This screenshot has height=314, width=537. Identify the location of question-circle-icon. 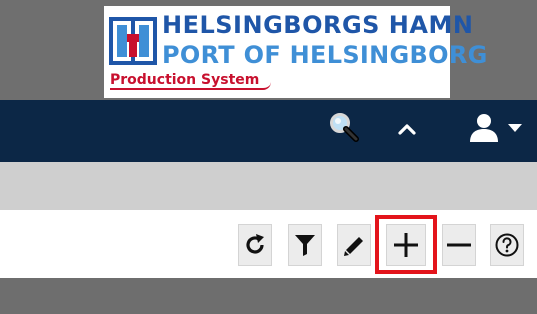
(507, 245).